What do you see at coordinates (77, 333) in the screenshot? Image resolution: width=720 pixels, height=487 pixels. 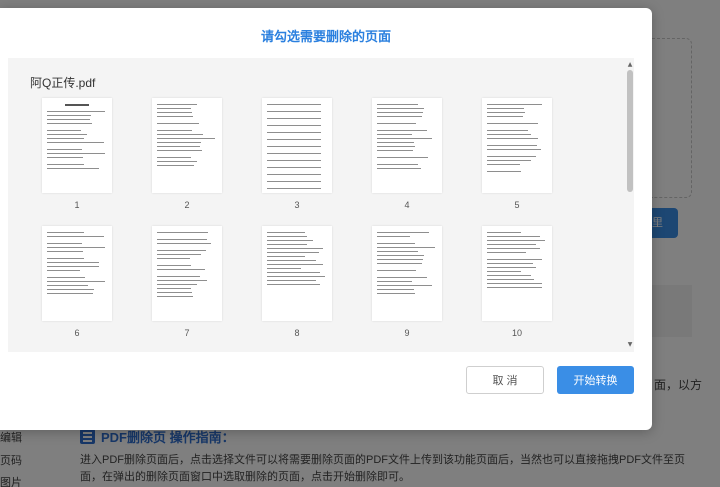 I see `page-number-label: 6` at bounding box center [77, 333].